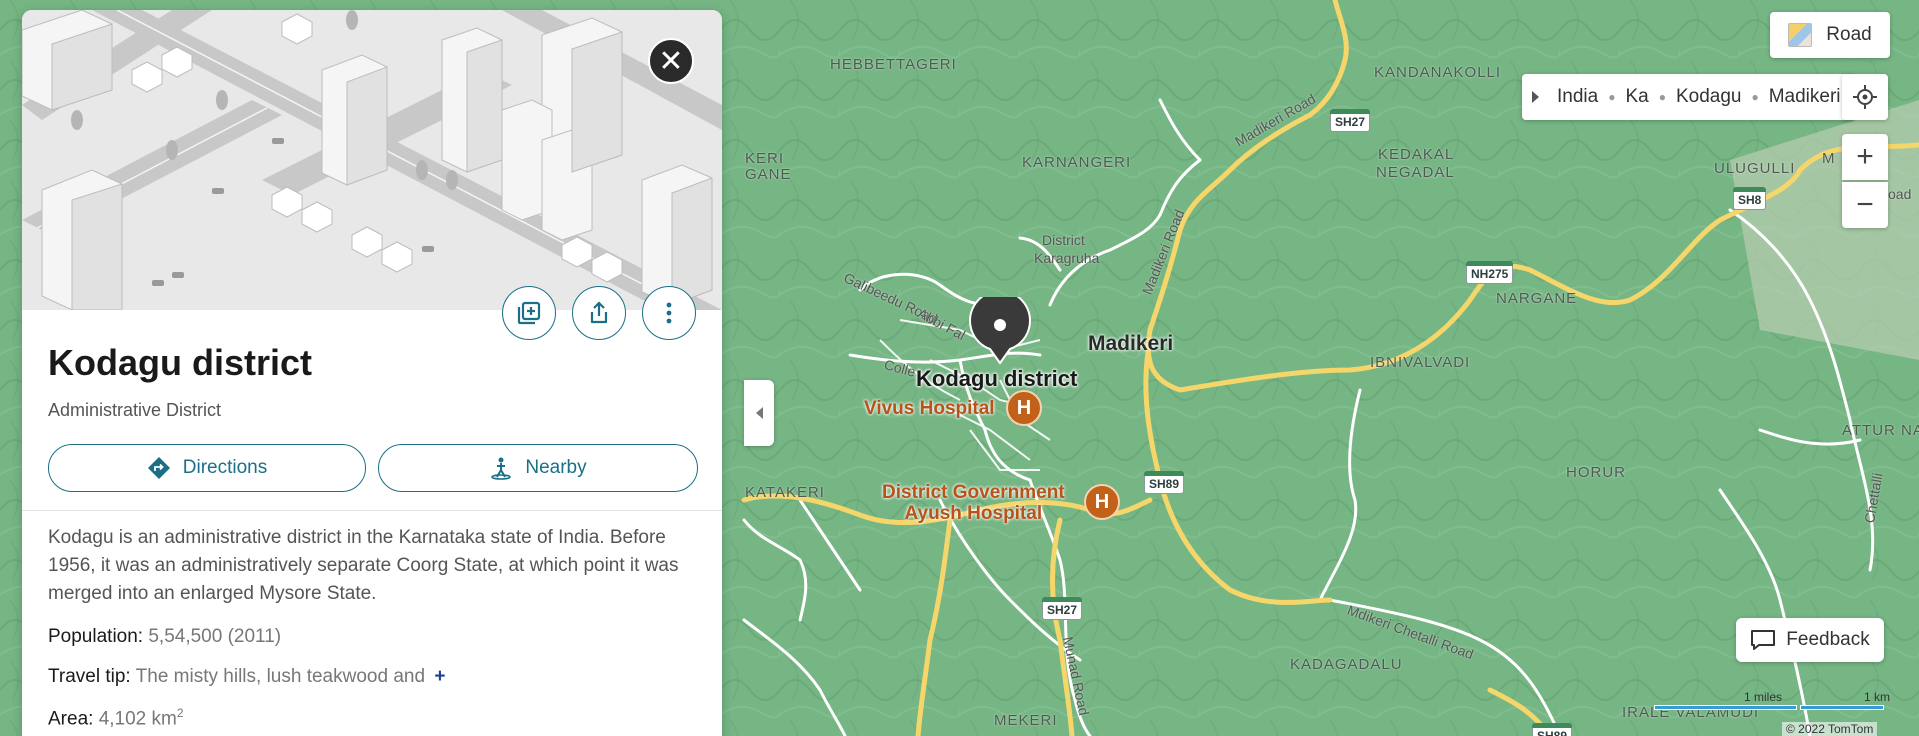  I want to click on place-label: NEGADAL, so click(1415, 172).